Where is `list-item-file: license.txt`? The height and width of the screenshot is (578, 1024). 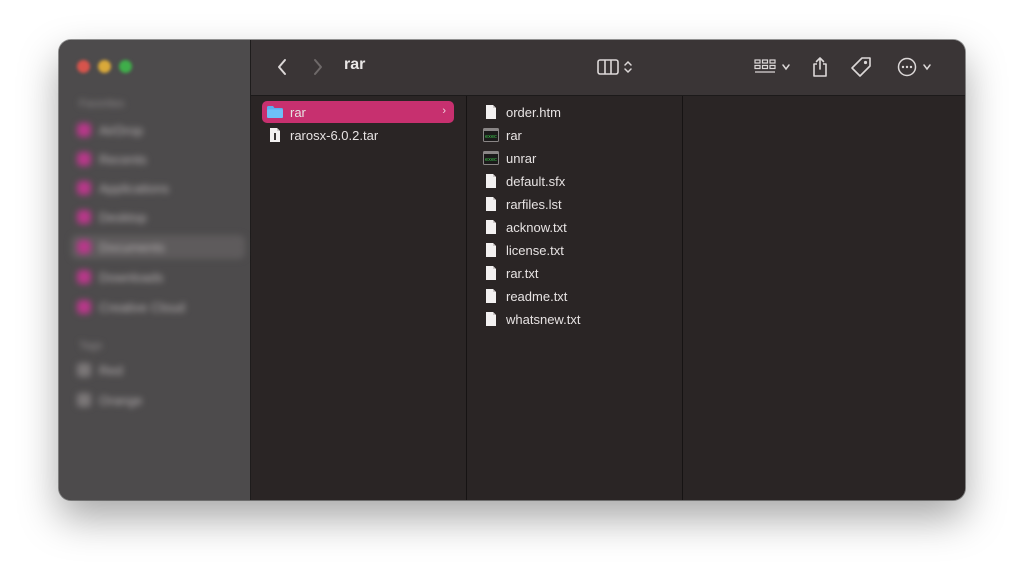
list-item-file: license.txt is located at coordinates (574, 250).